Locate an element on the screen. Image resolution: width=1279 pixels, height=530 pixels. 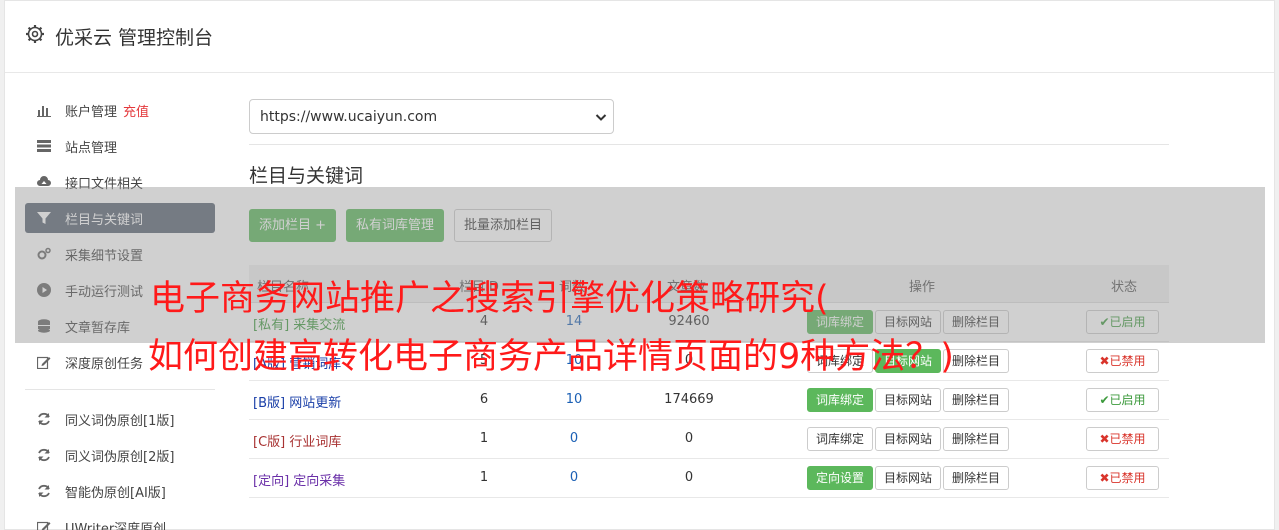
overlay-headline-line-2: 如何创建高转化电子商务产品详情页面的9种方法？) is located at coordinates (551, 357).